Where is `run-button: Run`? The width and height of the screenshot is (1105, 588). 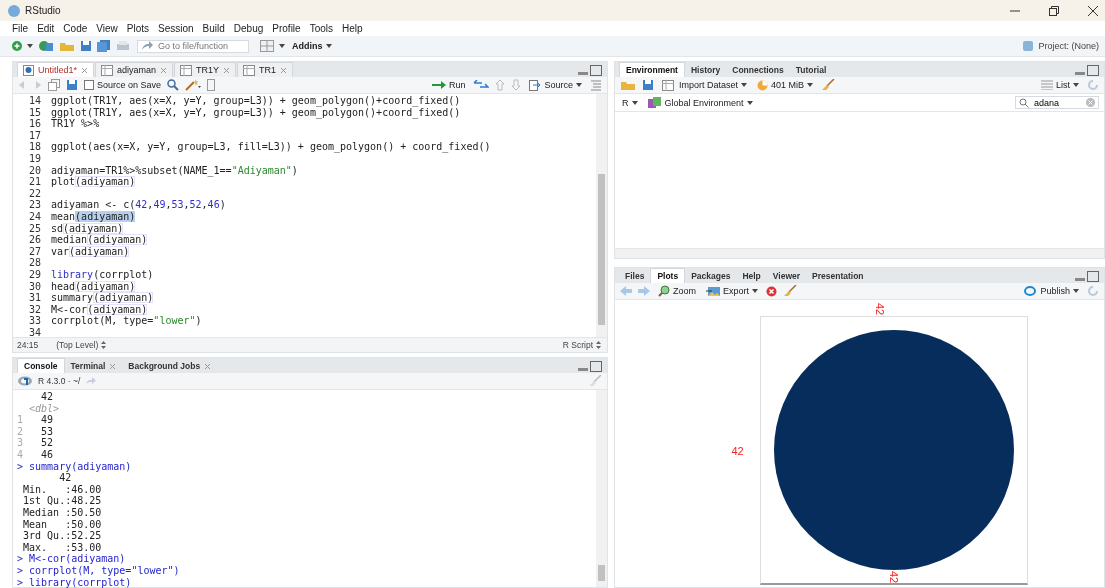 run-button: Run is located at coordinates (448, 85).